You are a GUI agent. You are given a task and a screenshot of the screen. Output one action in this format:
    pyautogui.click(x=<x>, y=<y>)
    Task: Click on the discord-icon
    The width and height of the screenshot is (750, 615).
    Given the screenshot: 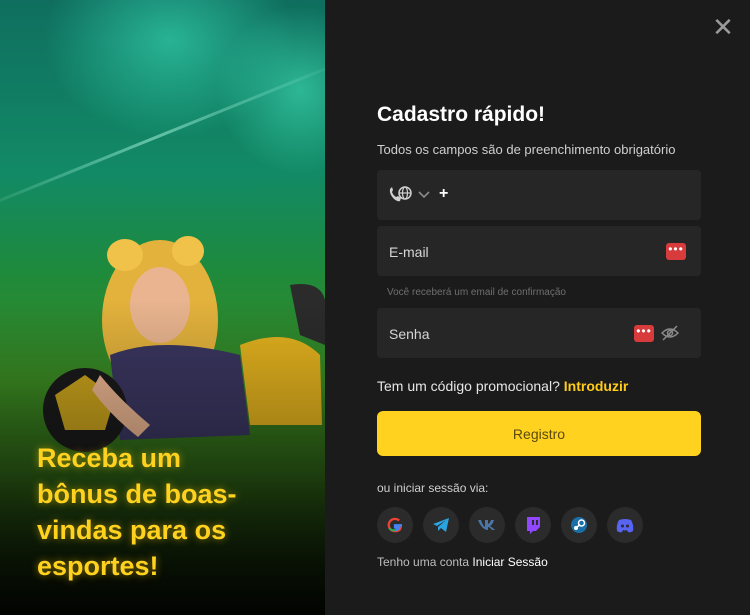 What is the action you would take?
    pyautogui.click(x=625, y=525)
    